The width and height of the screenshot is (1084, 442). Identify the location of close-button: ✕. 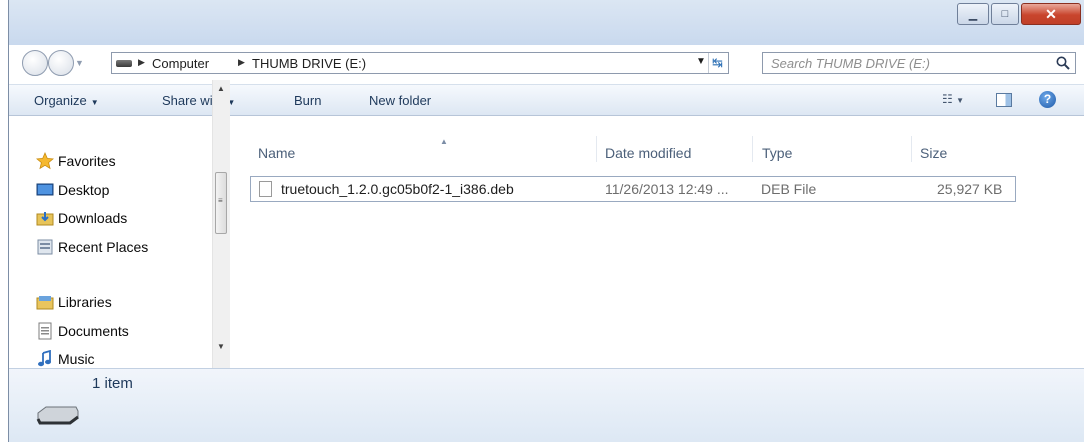
(1051, 14).